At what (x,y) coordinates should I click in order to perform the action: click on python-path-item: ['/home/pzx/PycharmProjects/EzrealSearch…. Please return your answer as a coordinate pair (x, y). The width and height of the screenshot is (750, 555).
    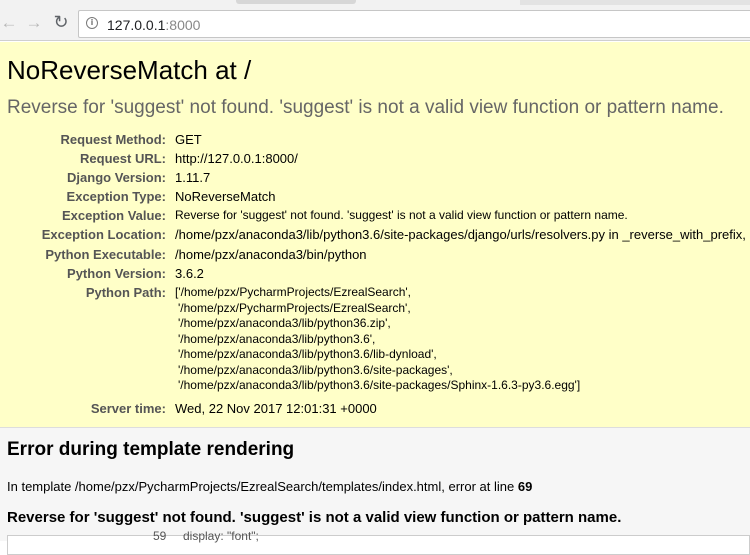
    Looking at the image, I should click on (293, 292).